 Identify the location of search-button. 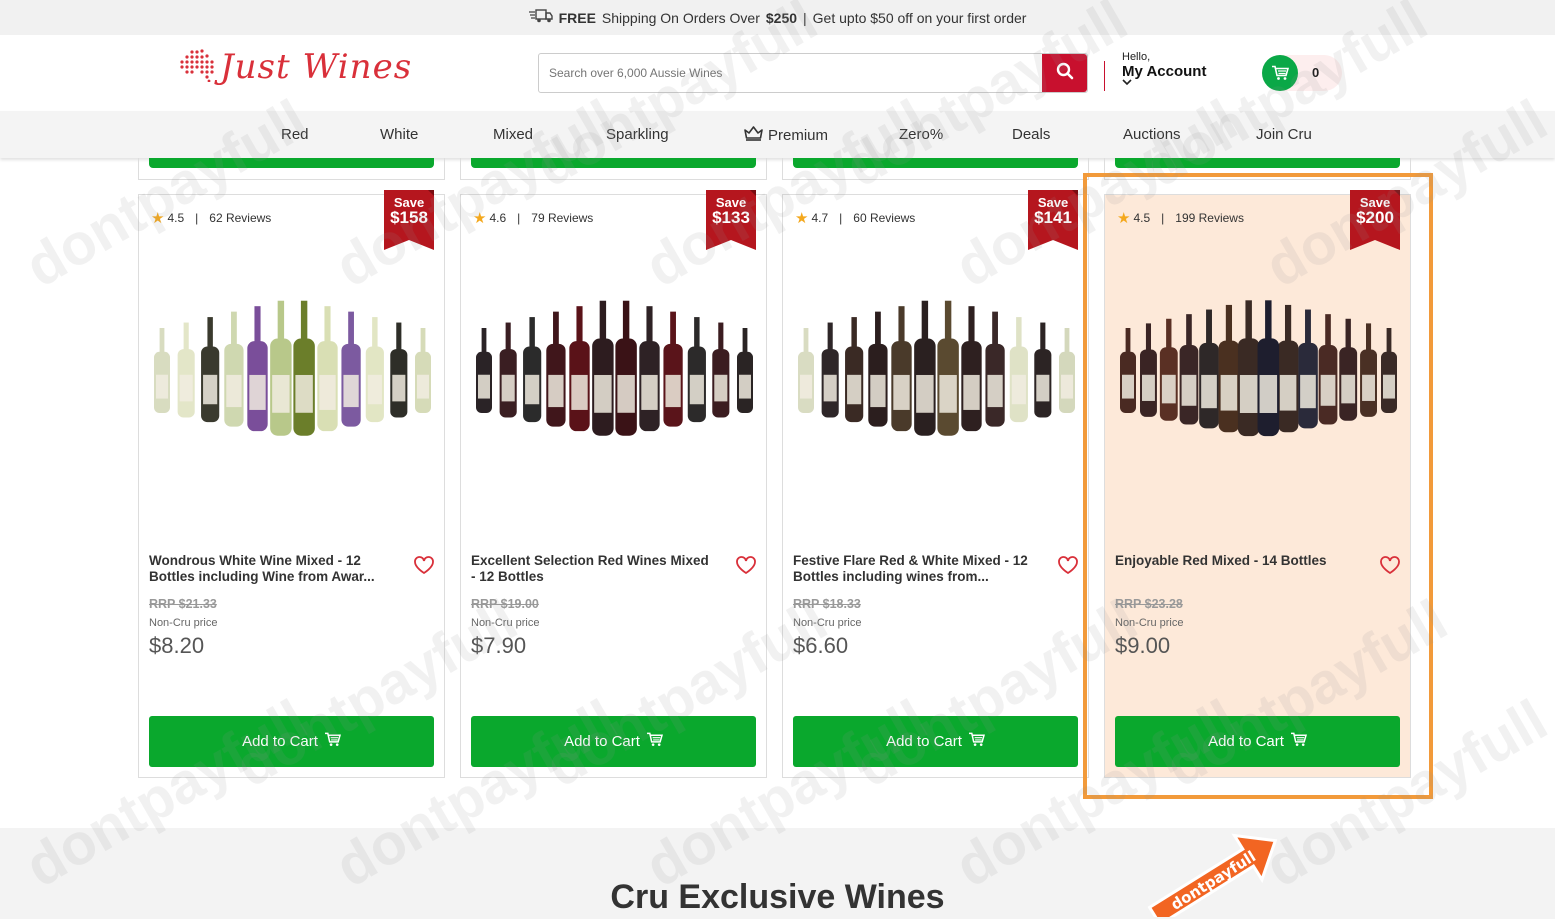
(1064, 73).